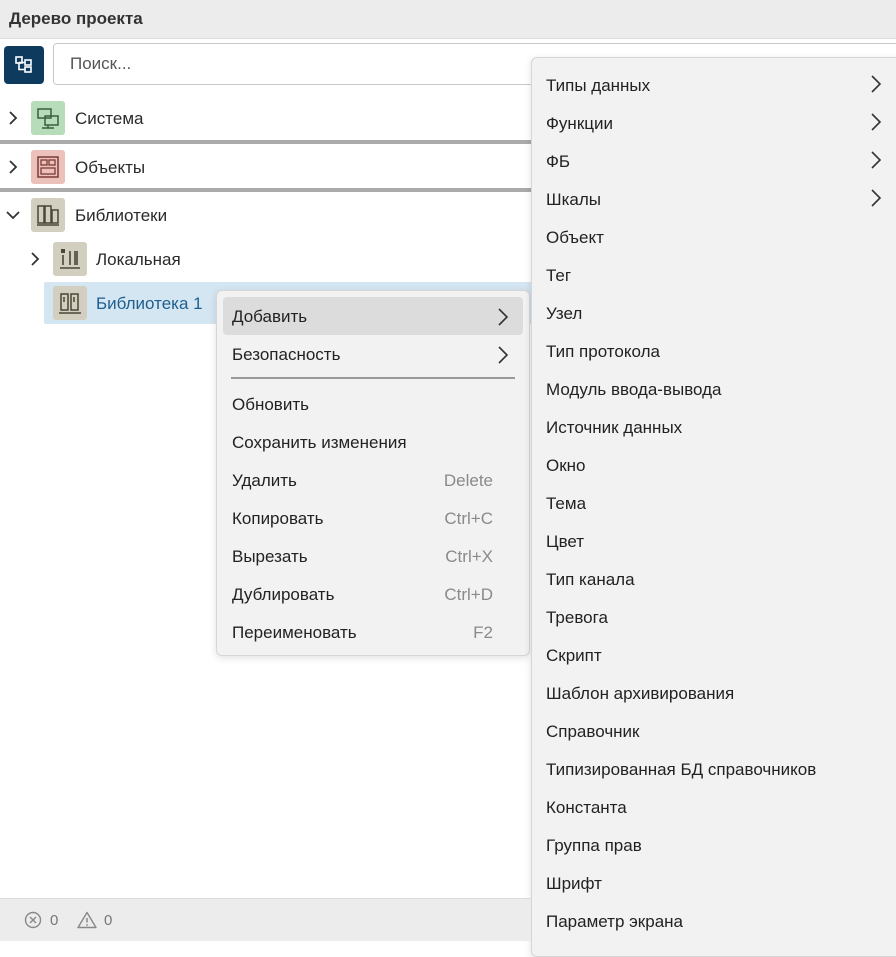 The width and height of the screenshot is (896, 957). What do you see at coordinates (280, 259) in the screenshot?
I see `tree-item-local: Локальная` at bounding box center [280, 259].